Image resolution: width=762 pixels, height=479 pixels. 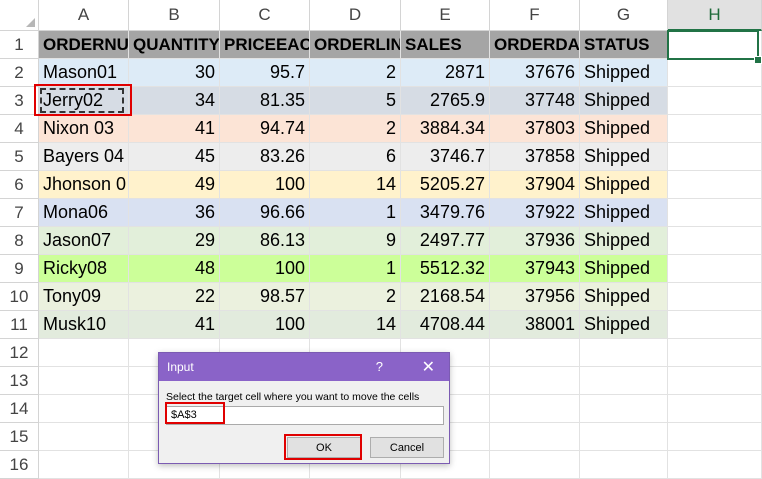 What do you see at coordinates (84, 15) in the screenshot?
I see `column-header-a: A` at bounding box center [84, 15].